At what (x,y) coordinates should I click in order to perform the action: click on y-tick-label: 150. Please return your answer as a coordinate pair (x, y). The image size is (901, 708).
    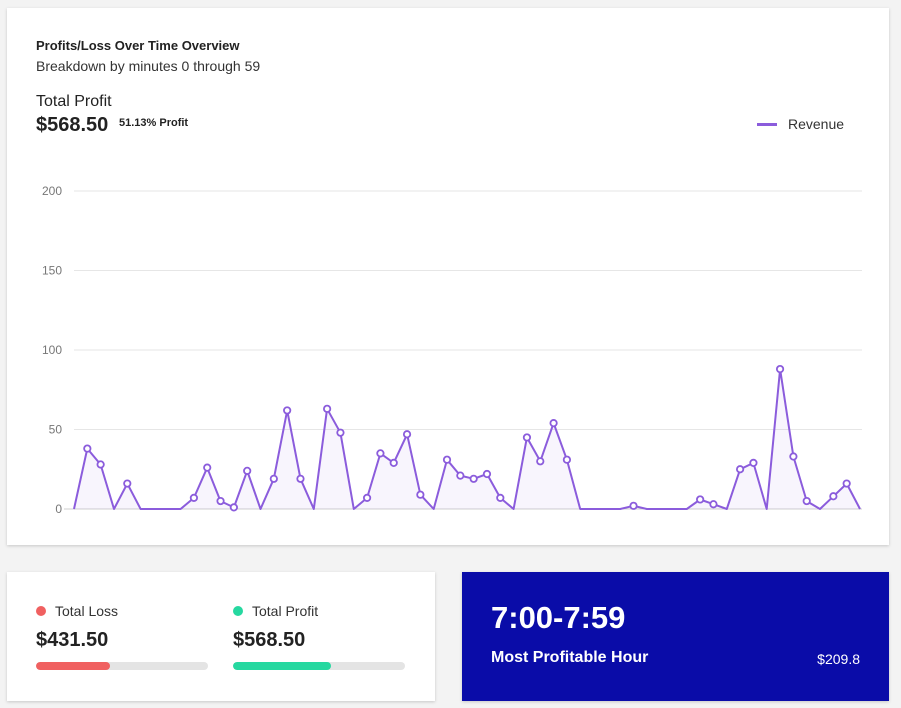
    Looking at the image, I should click on (52, 271).